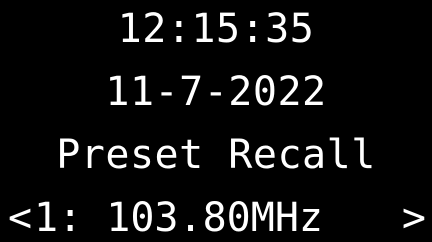 Image resolution: width=432 pixels, height=242 pixels. Describe the element at coordinates (216, 155) in the screenshot. I see `mode-title: Preset Recall` at that location.